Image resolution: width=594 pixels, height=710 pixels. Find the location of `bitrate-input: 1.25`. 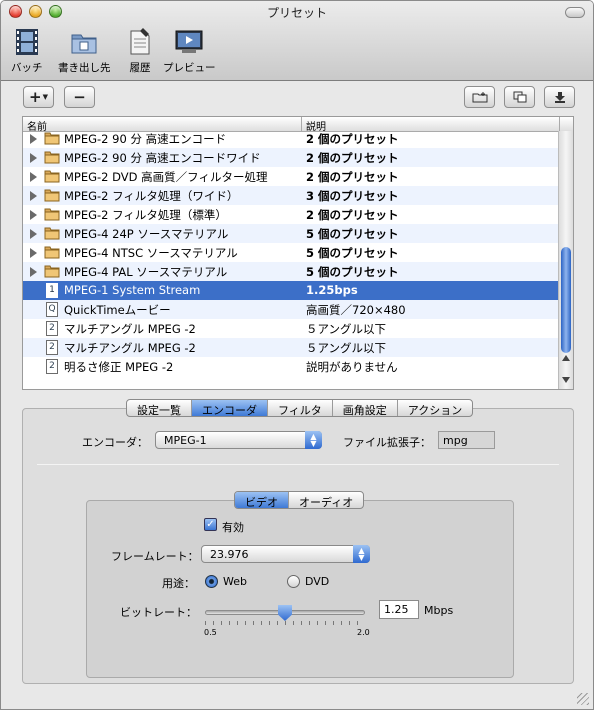

bitrate-input: 1.25 is located at coordinates (399, 609).